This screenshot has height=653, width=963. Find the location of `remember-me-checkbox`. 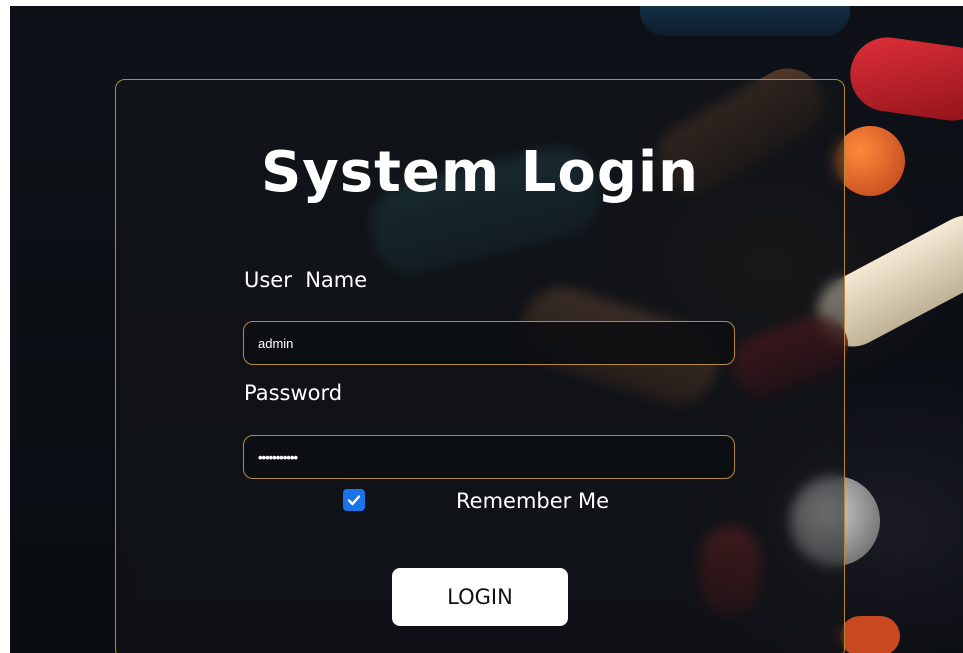

remember-me-checkbox is located at coordinates (354, 500).